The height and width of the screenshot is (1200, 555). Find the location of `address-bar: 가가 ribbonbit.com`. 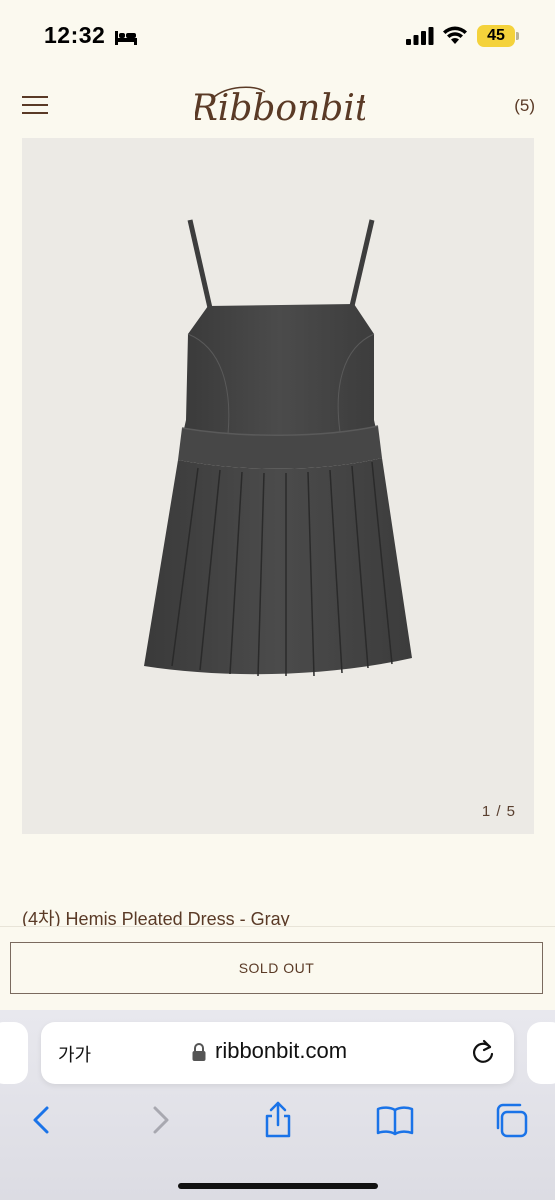

address-bar: 가가 ribbonbit.com is located at coordinates (277, 1053).